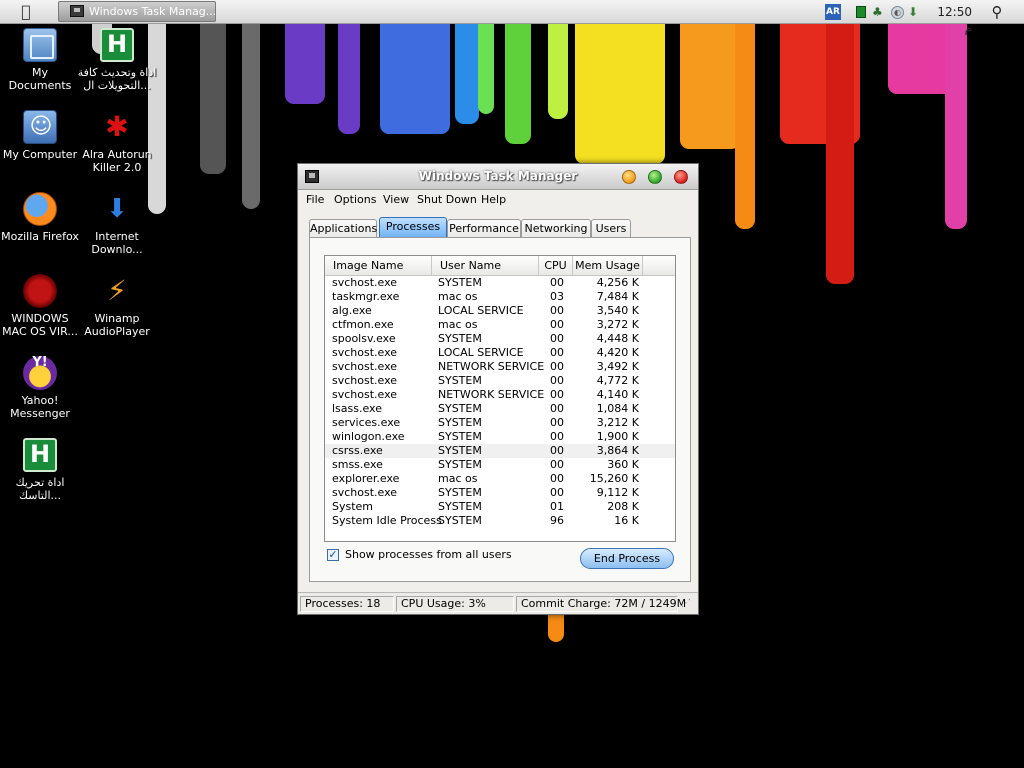 This screenshot has height=768, width=1024. Describe the element at coordinates (491, 366) in the screenshot. I see `process-user-name: NETWORK SERVICE` at that location.